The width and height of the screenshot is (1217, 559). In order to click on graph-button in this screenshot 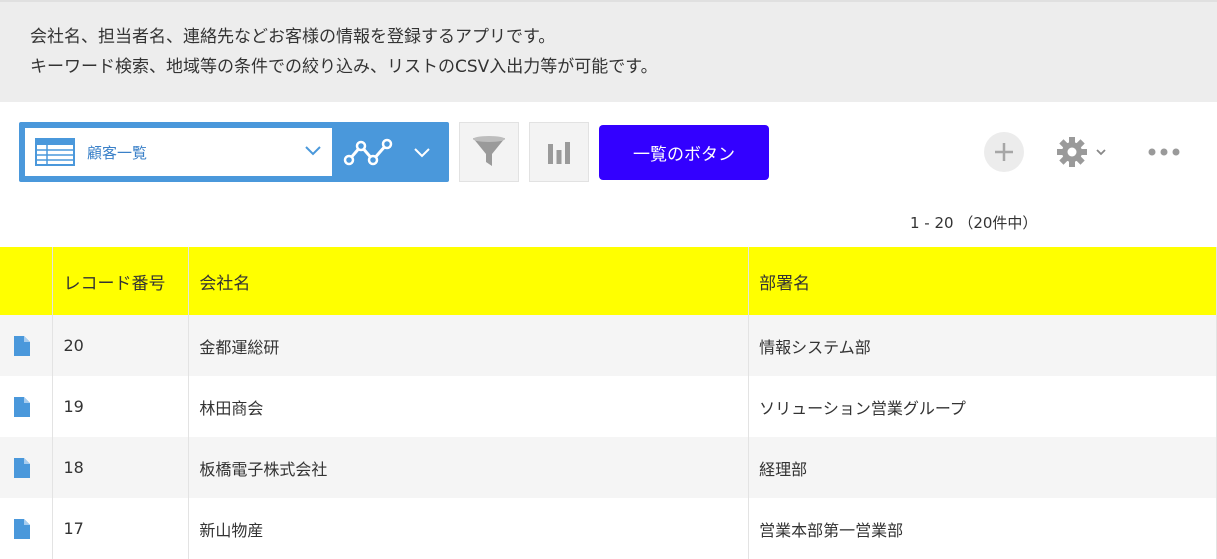, I will do `click(368, 152)`.